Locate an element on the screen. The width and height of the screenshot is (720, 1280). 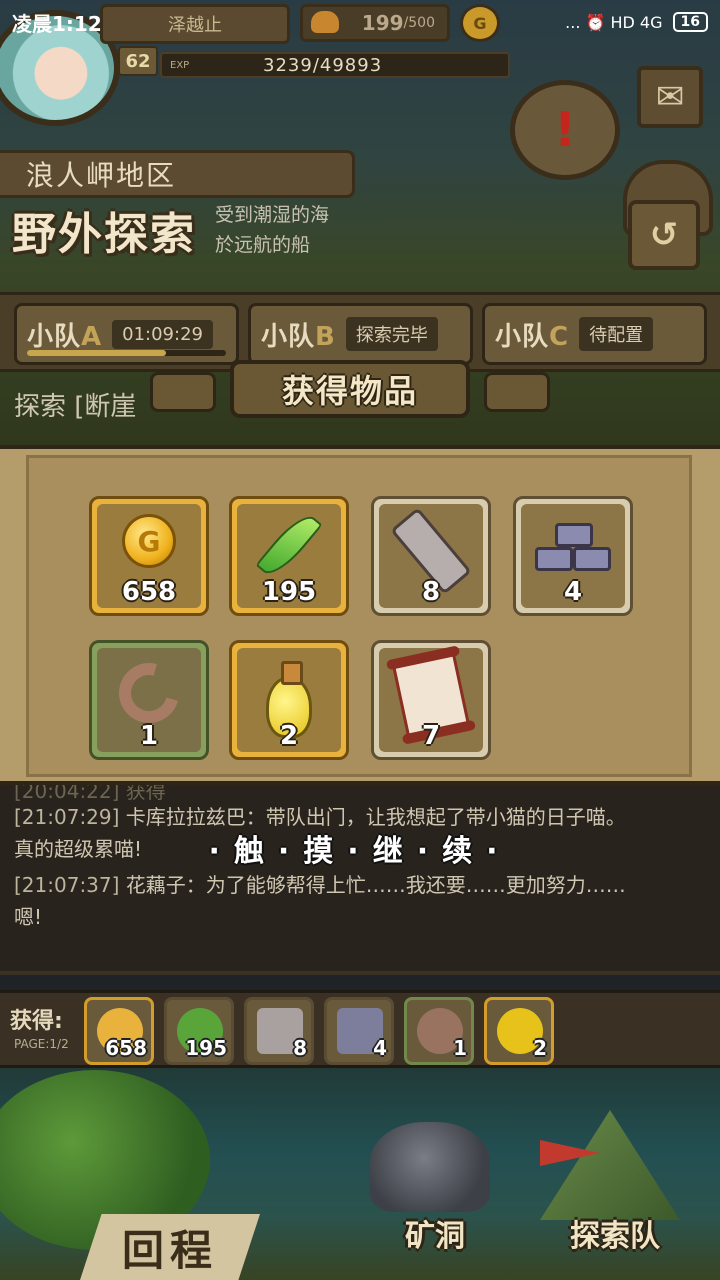
reward-item-bricks: 4 is located at coordinates (573, 556).